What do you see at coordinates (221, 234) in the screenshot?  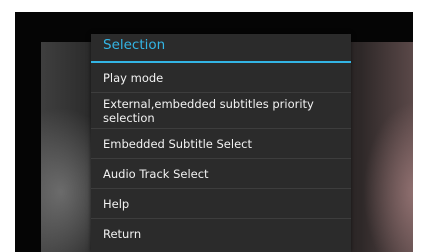 I see `menu-item-return: Return` at bounding box center [221, 234].